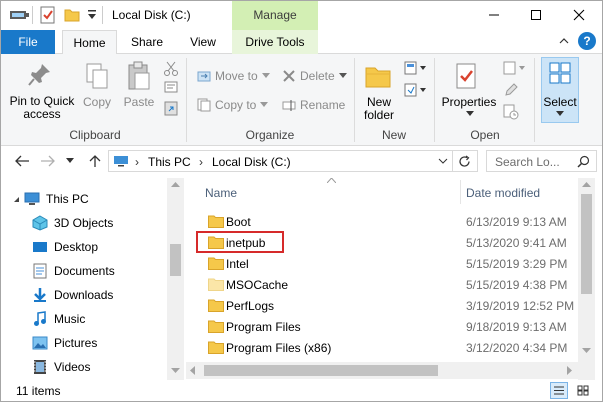  Describe the element at coordinates (102, 15) in the screenshot. I see `title-separator` at that location.